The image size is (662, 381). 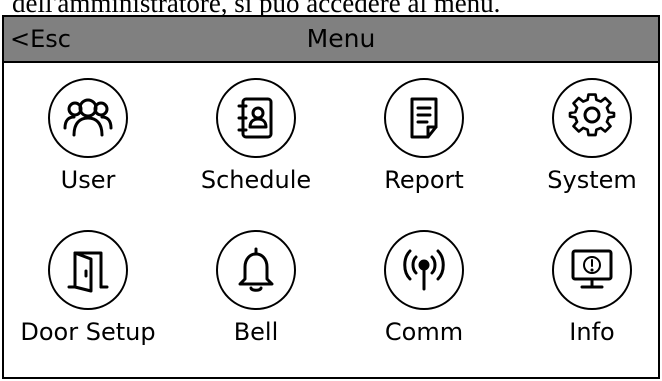 I want to click on menu-item-user: User, so click(x=88, y=138).